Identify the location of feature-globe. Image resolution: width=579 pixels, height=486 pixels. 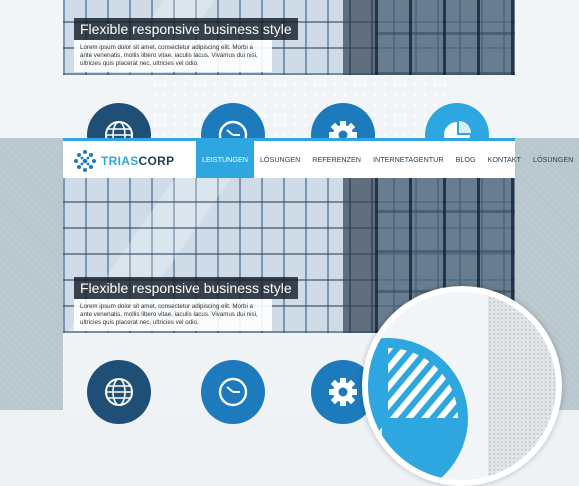
(119, 392).